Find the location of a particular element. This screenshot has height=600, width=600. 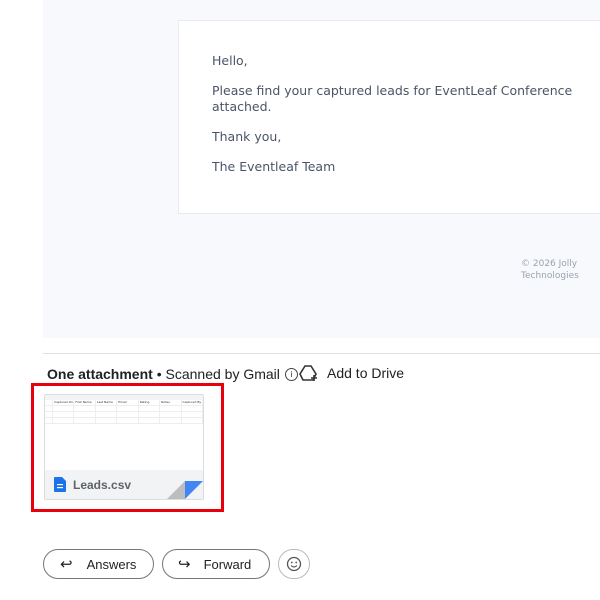

emoji-reaction-button is located at coordinates (294, 564).